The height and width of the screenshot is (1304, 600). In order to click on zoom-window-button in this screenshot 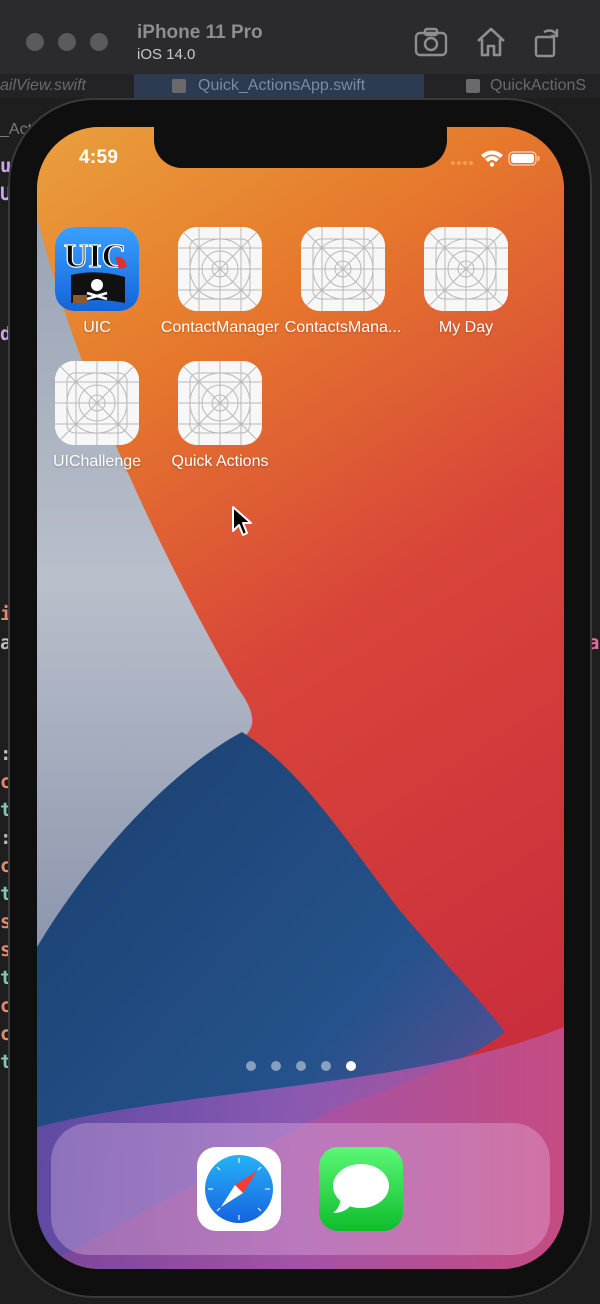, I will do `click(99, 42)`.